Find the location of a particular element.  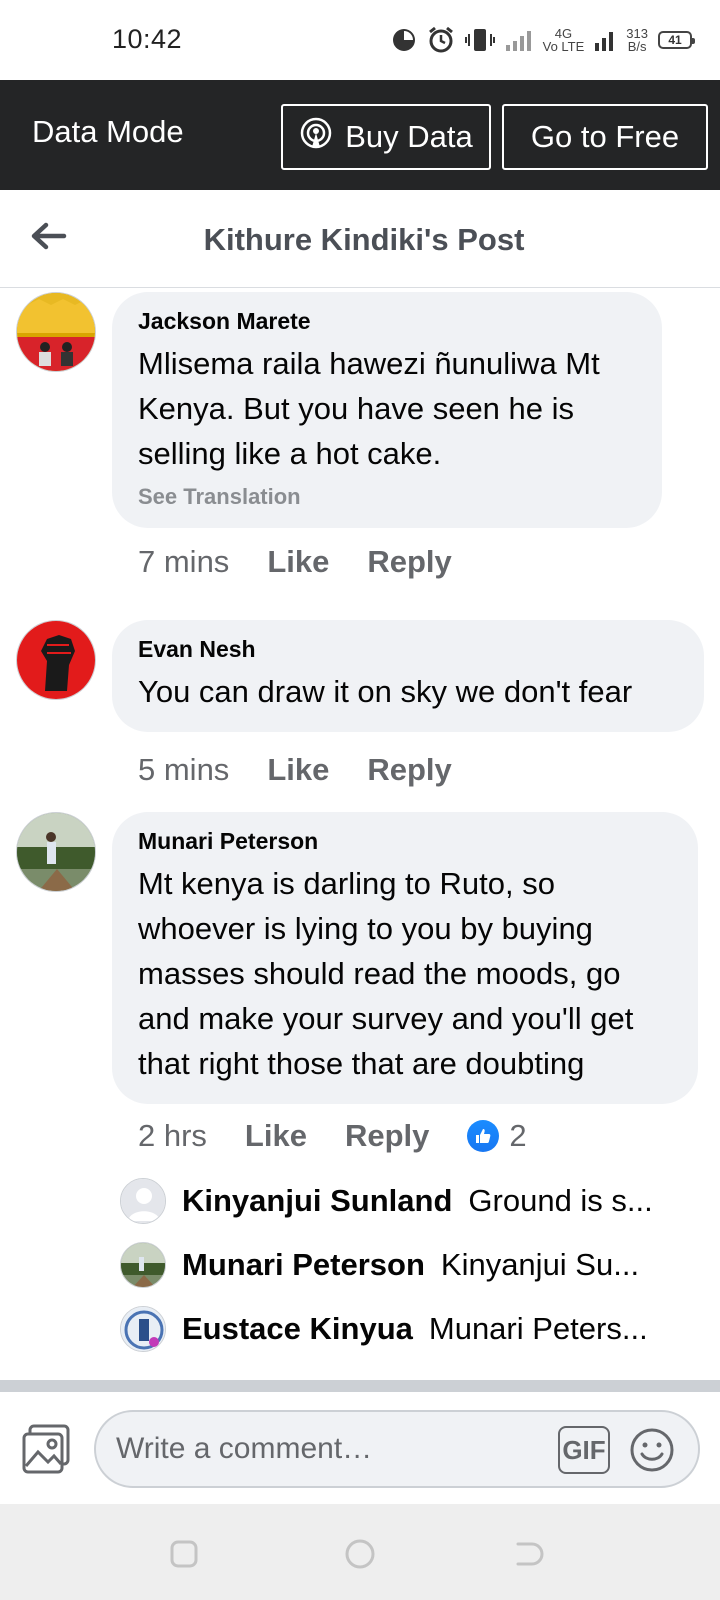

comment-author: Jackson Marete is located at coordinates (387, 321).